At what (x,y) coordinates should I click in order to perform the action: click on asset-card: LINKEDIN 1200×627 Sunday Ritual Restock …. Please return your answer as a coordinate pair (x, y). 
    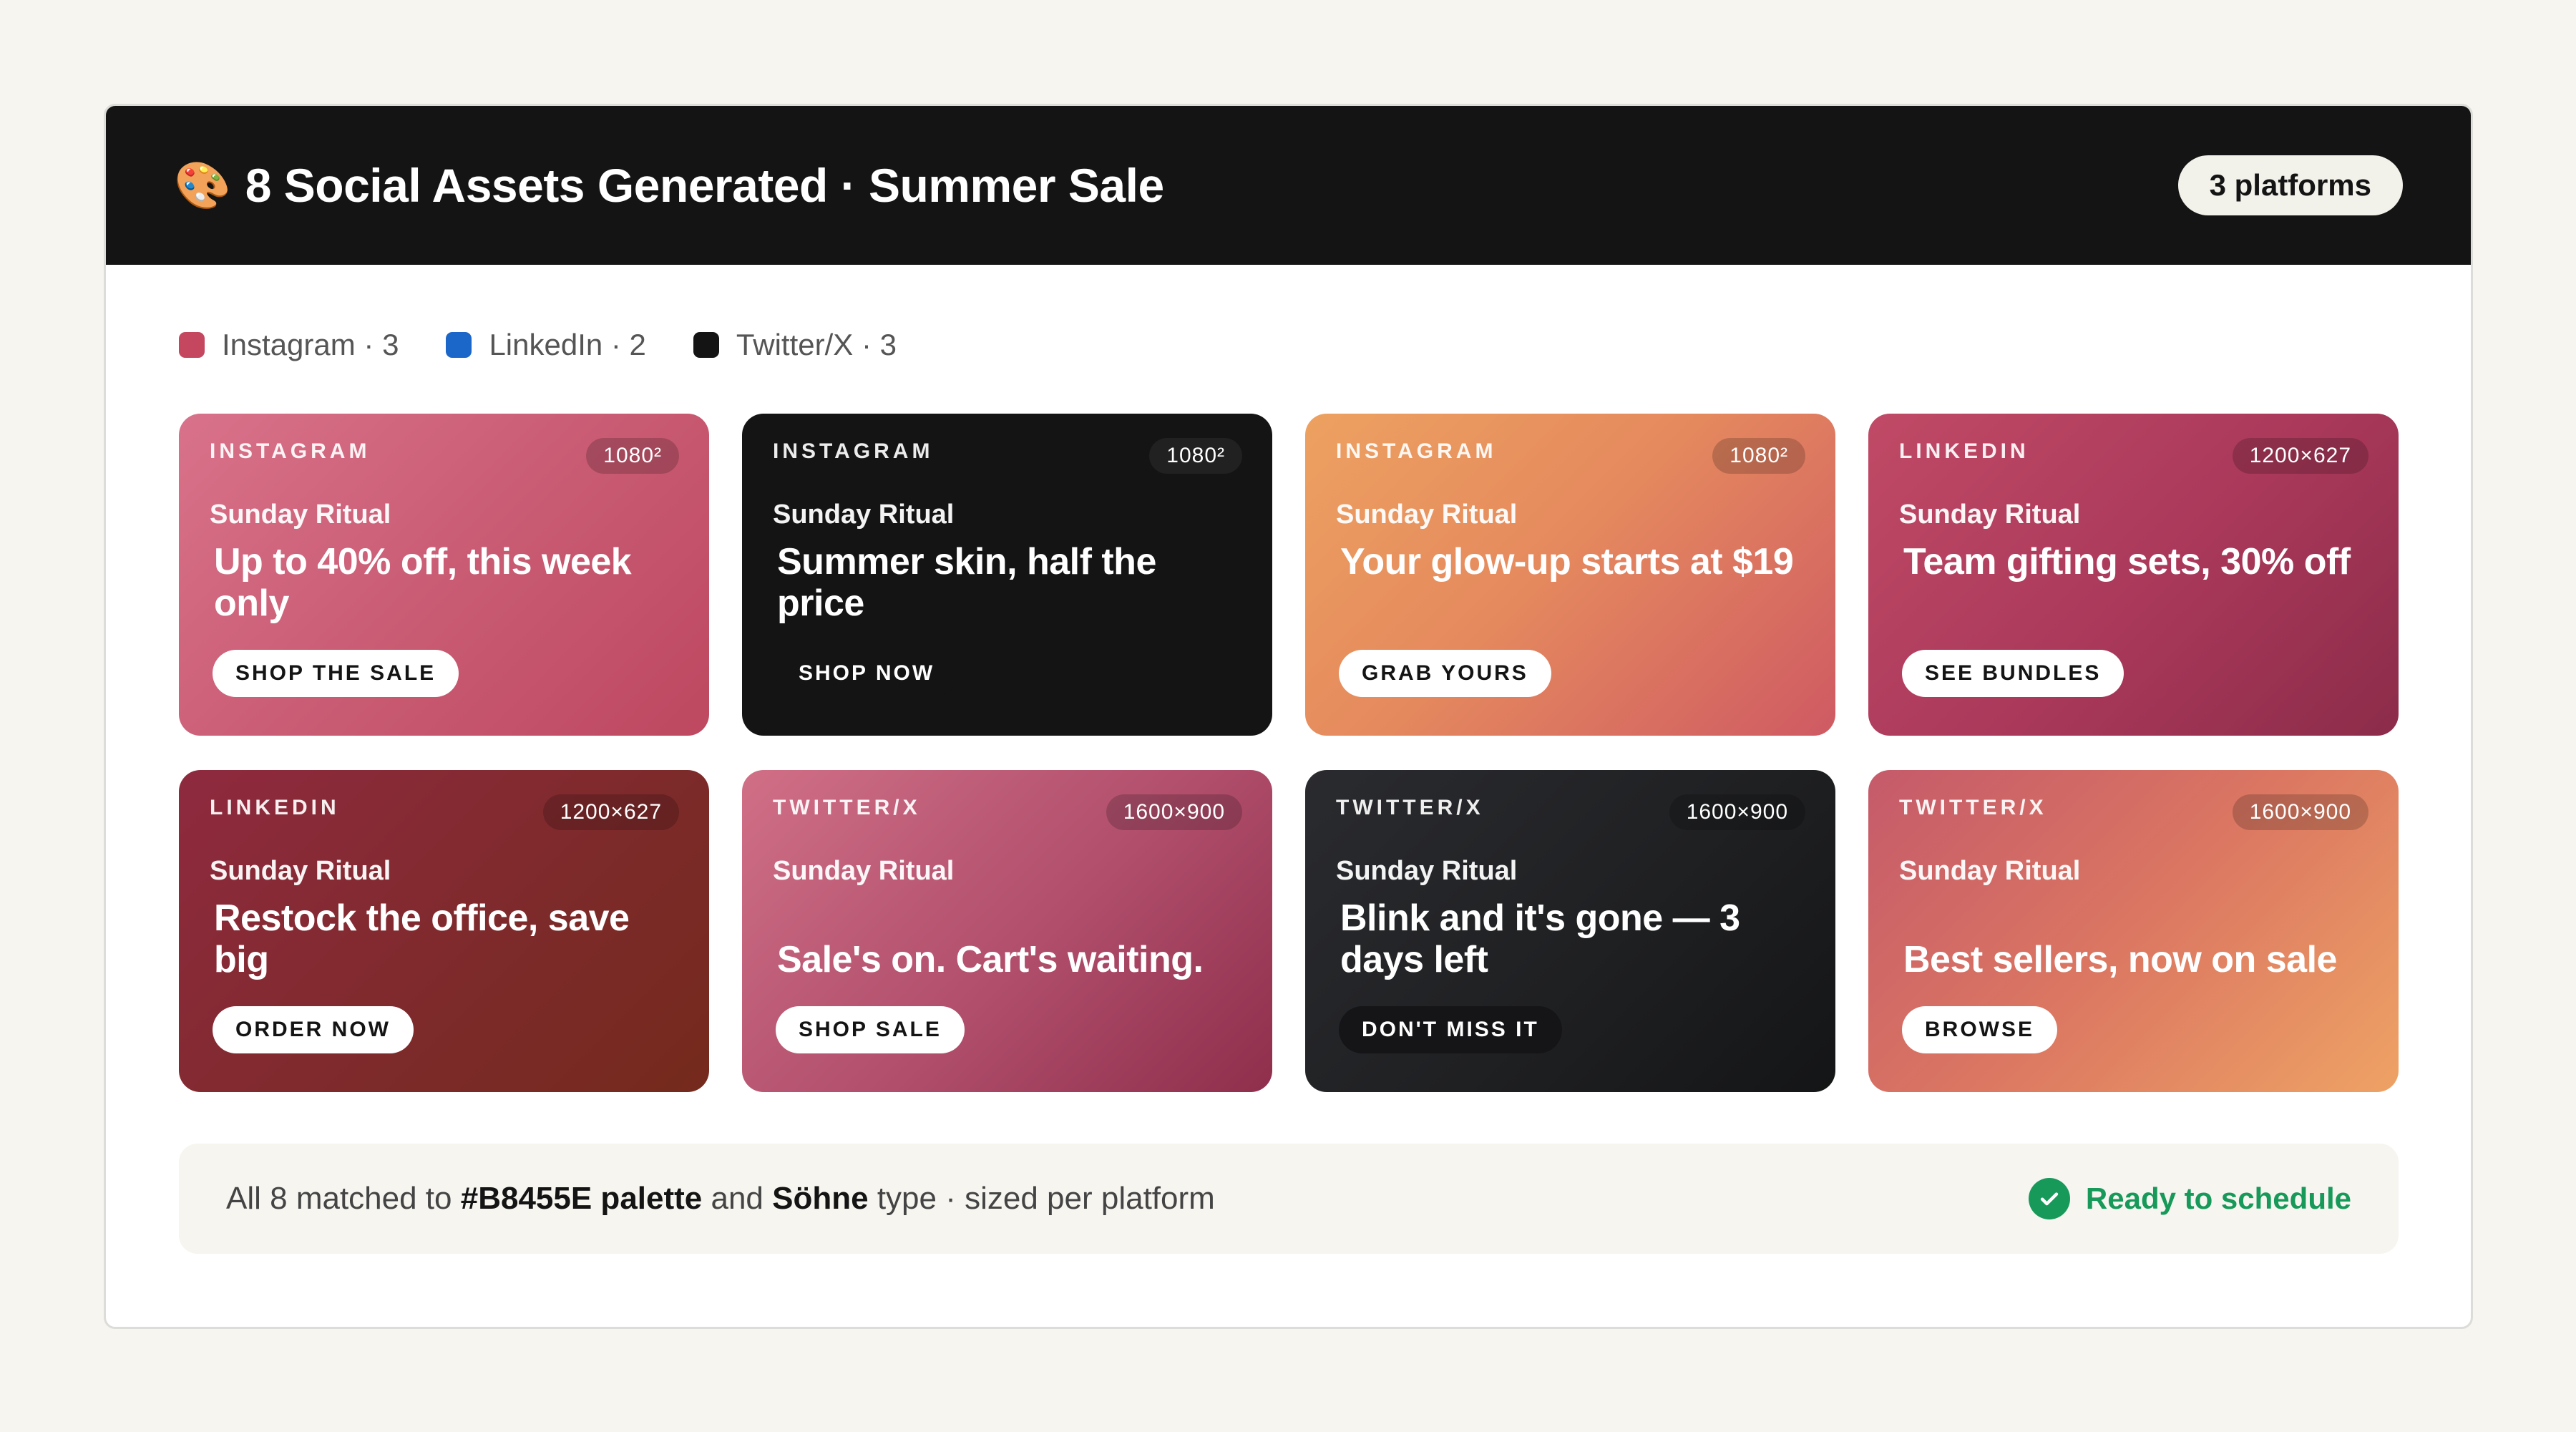
    Looking at the image, I should click on (444, 931).